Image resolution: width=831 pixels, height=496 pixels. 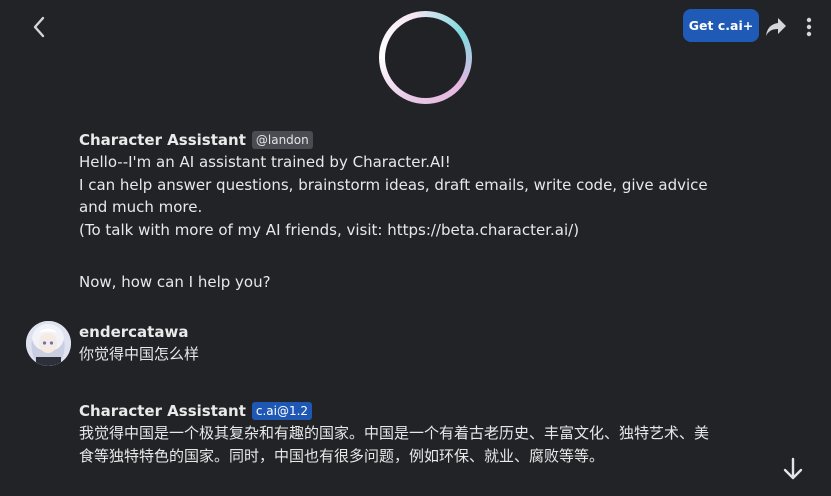 I want to click on user-avatar, so click(x=48, y=343).